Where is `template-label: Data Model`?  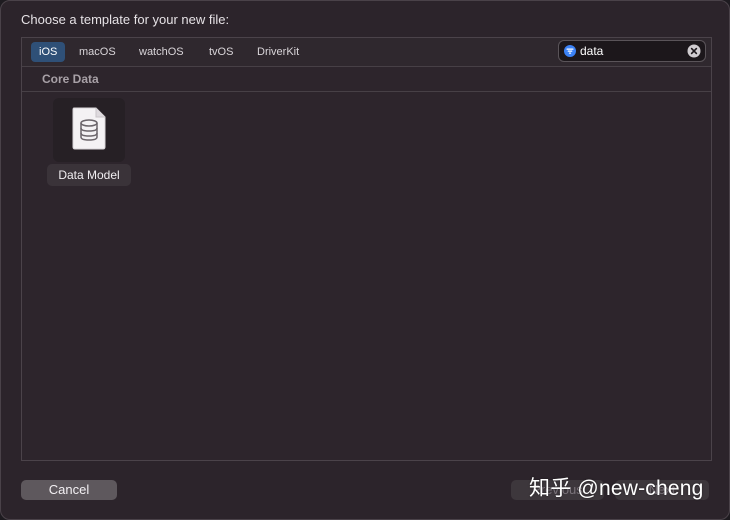
template-label: Data Model is located at coordinates (89, 175).